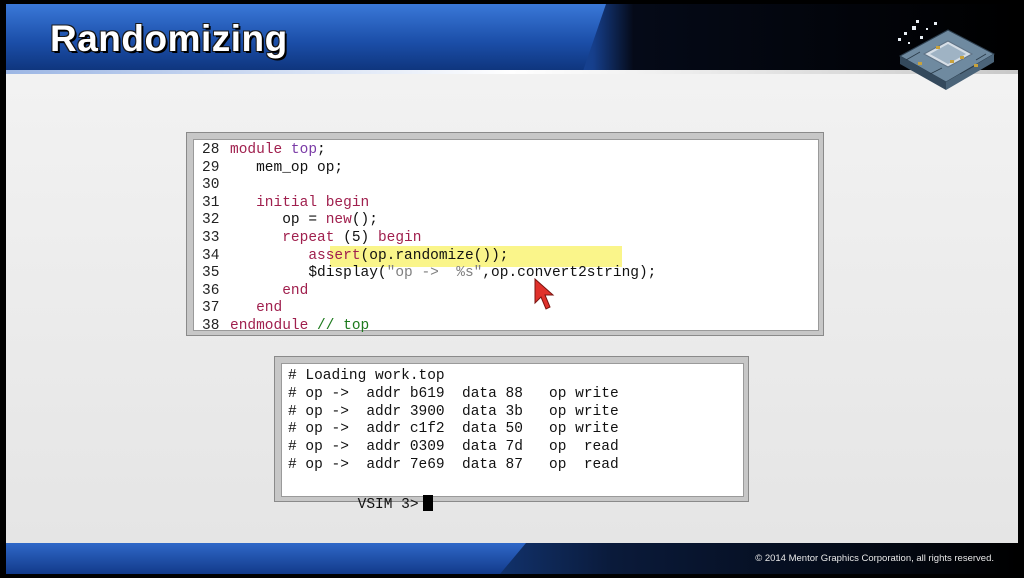 This screenshot has height=578, width=1024. What do you see at coordinates (211, 238) in the screenshot?
I see `line-number: 33` at bounding box center [211, 238].